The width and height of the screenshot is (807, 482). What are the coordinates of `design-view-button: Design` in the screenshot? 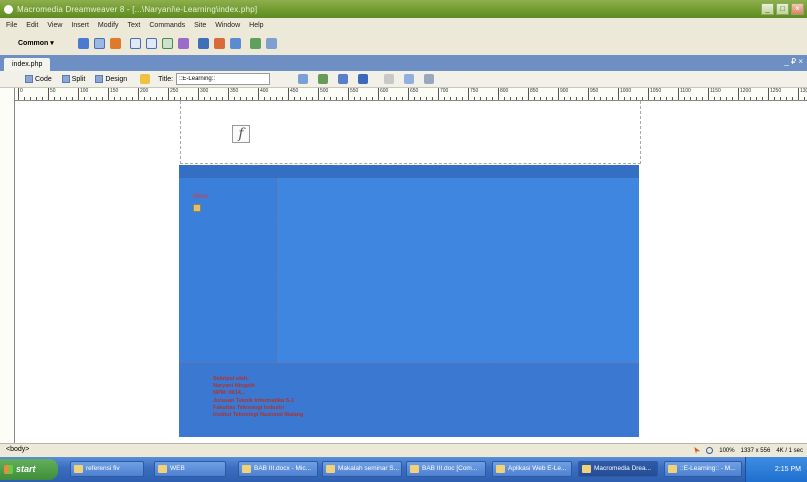 It's located at (111, 79).